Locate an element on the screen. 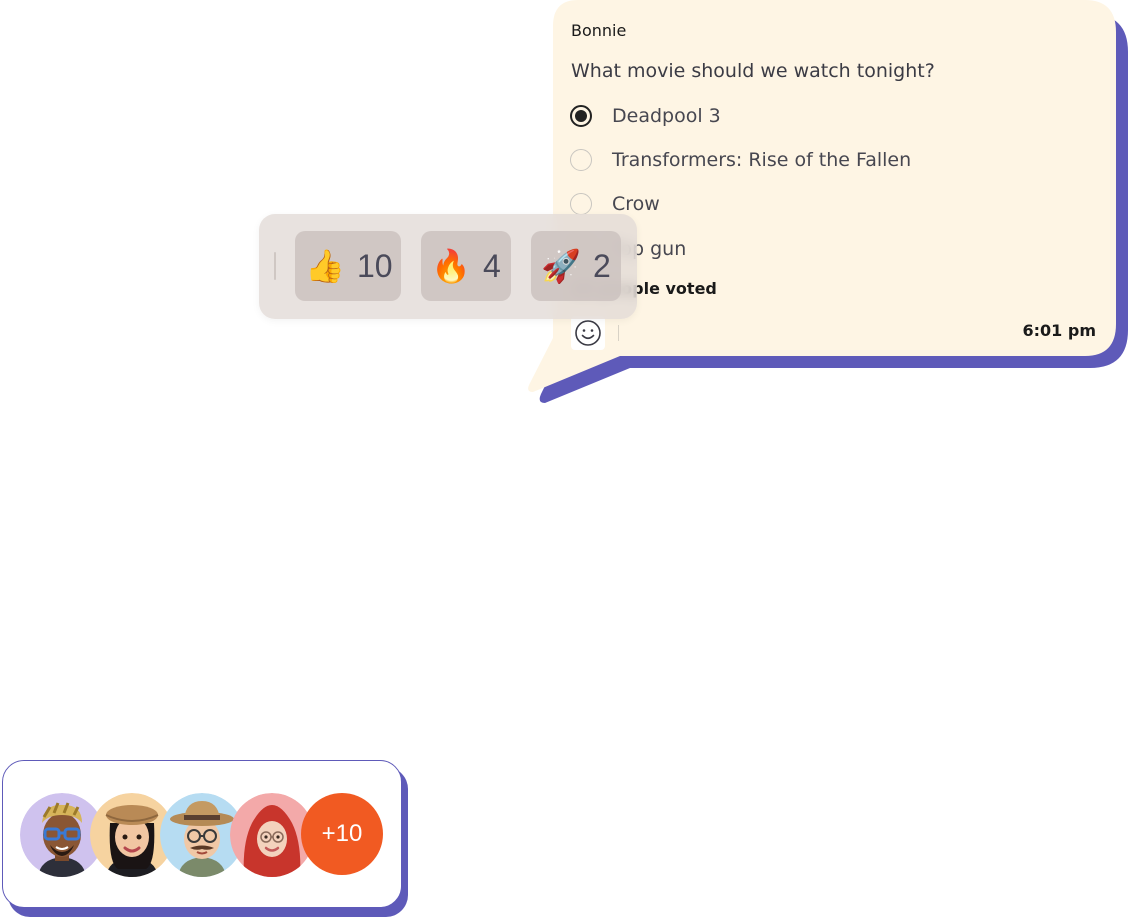 The width and height of the screenshot is (1128, 918). poll-option-transformers: Transformers: Rise of the Fallen is located at coordinates (740, 160).